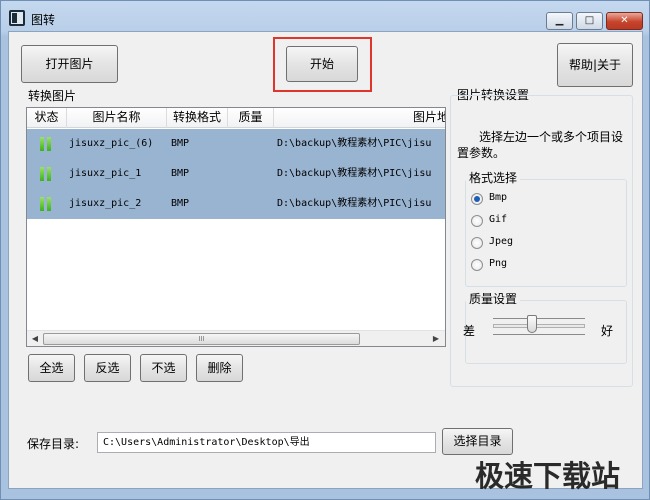  Describe the element at coordinates (477, 199) in the screenshot. I see `radio-selected-icon` at that location.